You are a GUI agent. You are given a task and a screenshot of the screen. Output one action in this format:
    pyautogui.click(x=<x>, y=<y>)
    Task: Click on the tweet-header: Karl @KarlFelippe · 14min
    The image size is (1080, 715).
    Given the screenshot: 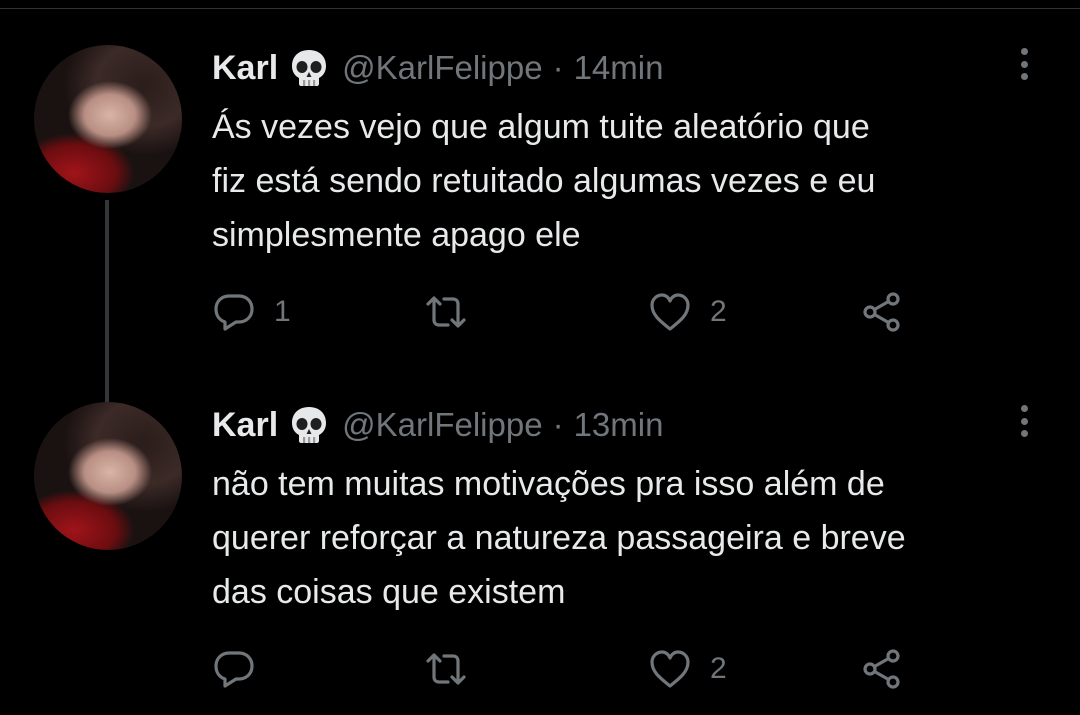 What is the action you would take?
    pyautogui.click(x=437, y=68)
    